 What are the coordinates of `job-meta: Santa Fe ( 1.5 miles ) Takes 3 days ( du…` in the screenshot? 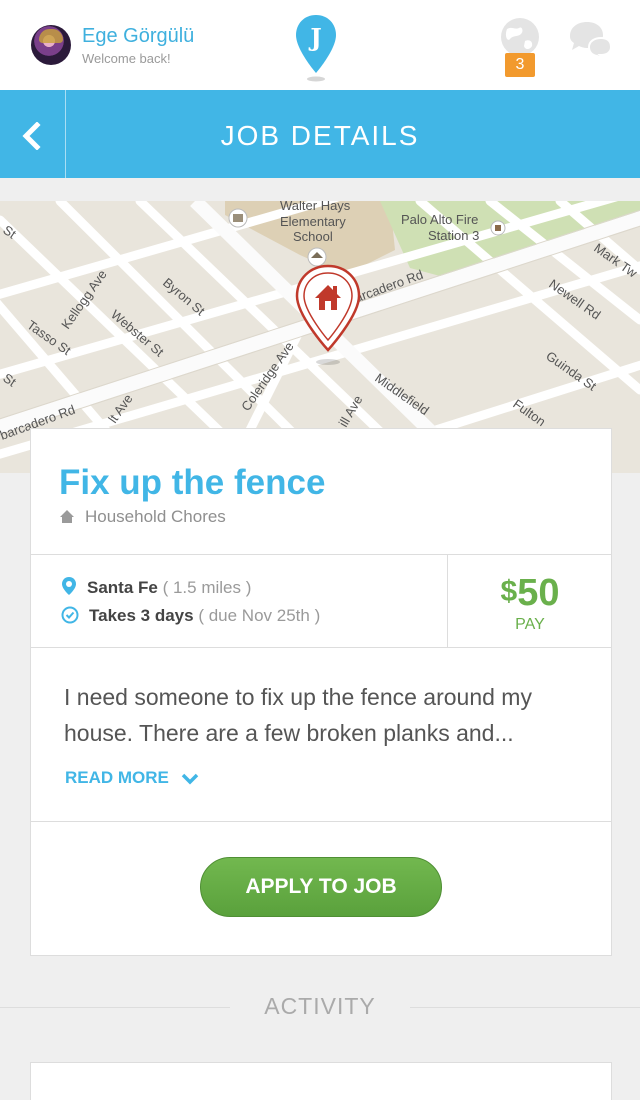 It's located at (239, 600).